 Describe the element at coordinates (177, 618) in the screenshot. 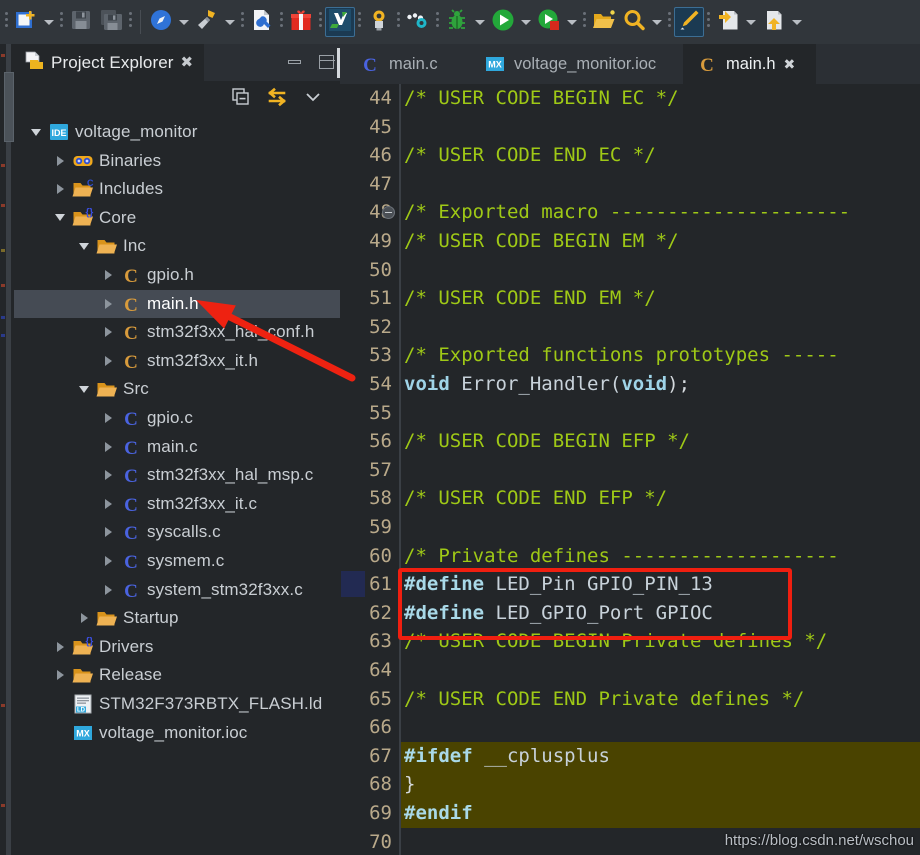

I see `tree-item: Startup` at that location.